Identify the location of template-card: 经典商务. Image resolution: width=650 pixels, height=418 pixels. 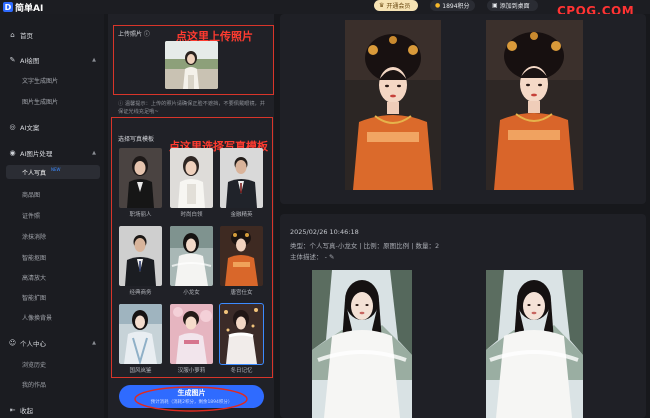
(140, 262).